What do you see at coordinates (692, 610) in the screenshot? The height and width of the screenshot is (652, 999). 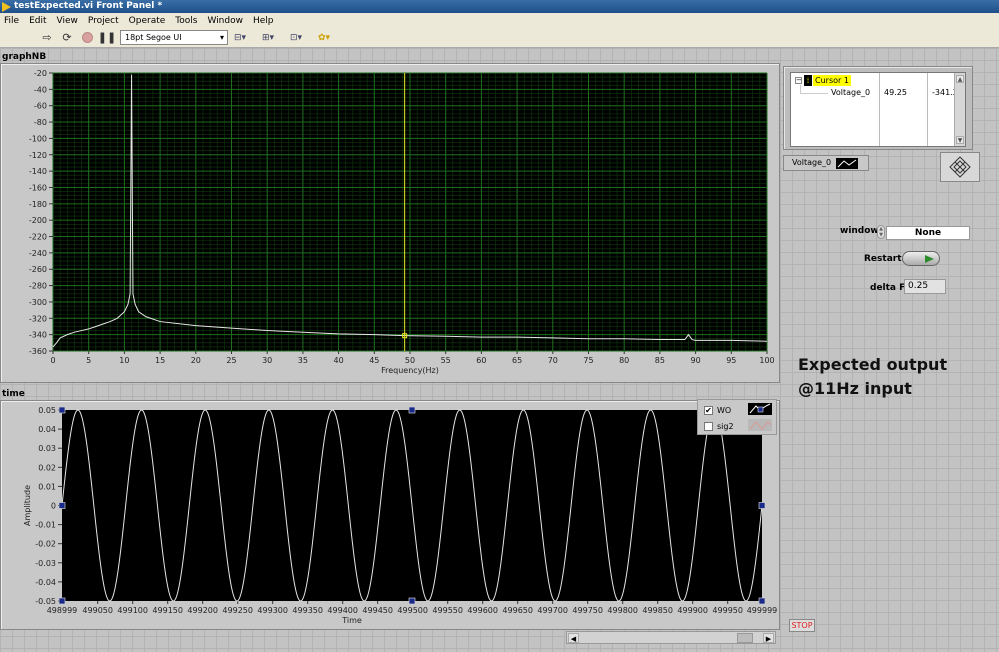 I see `x-tick-label: 499900` at bounding box center [692, 610].